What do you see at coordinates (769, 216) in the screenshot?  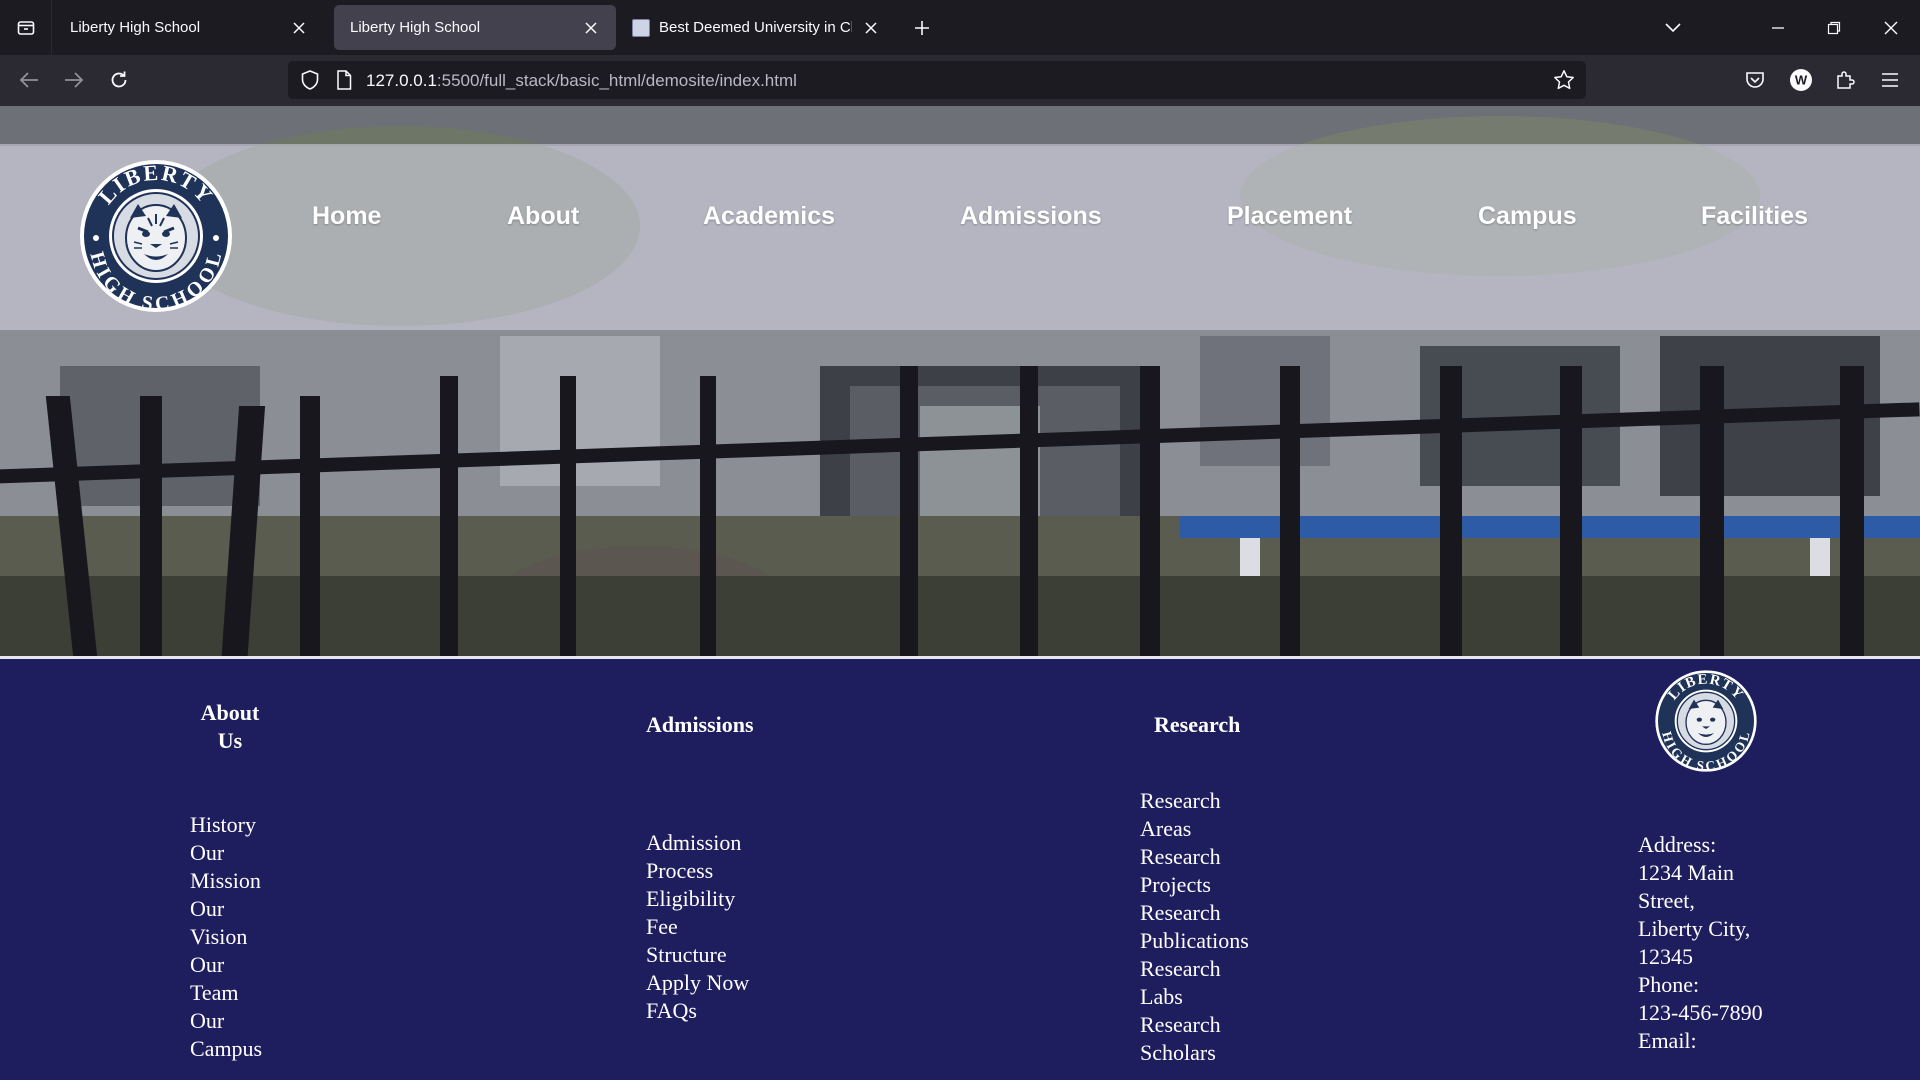 I see `nav-academics-link: Academics` at bounding box center [769, 216].